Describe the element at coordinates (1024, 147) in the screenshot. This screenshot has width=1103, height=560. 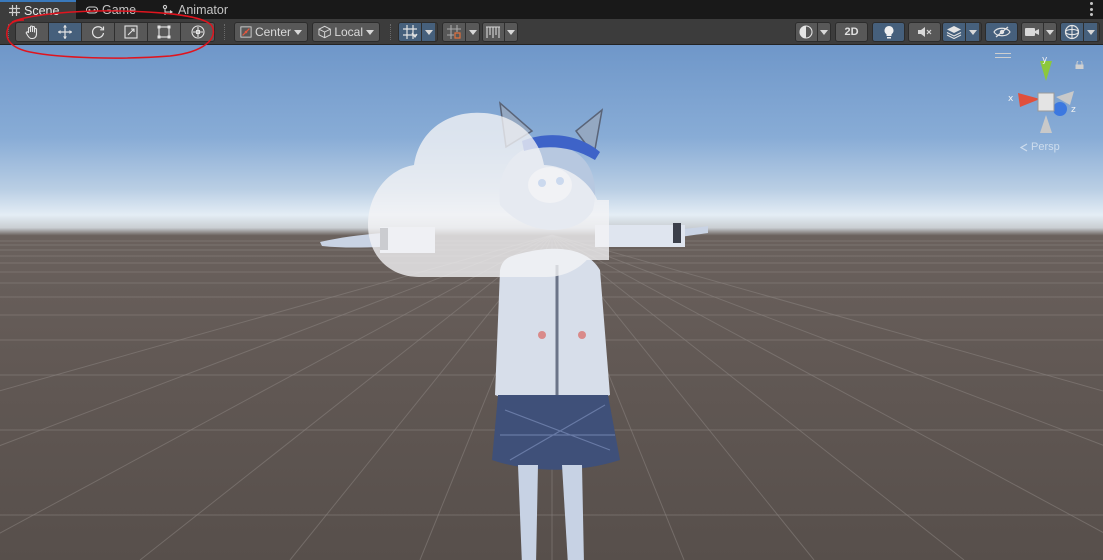
I see `chevron-left-icon` at that location.